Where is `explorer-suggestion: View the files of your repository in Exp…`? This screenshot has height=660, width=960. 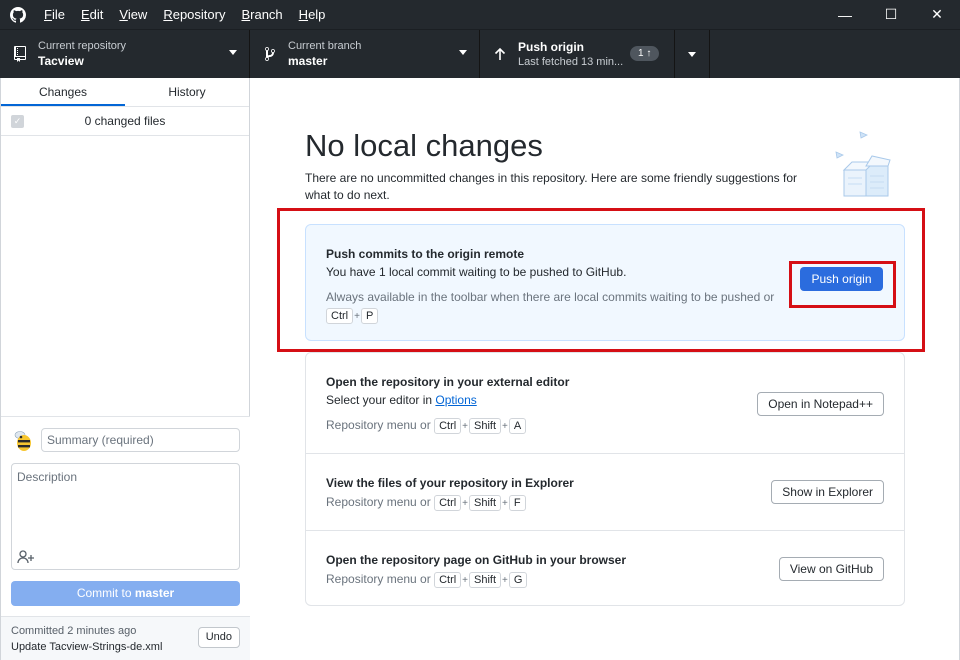
explorer-suggestion: View the files of your repository in Exp… is located at coordinates (605, 492).